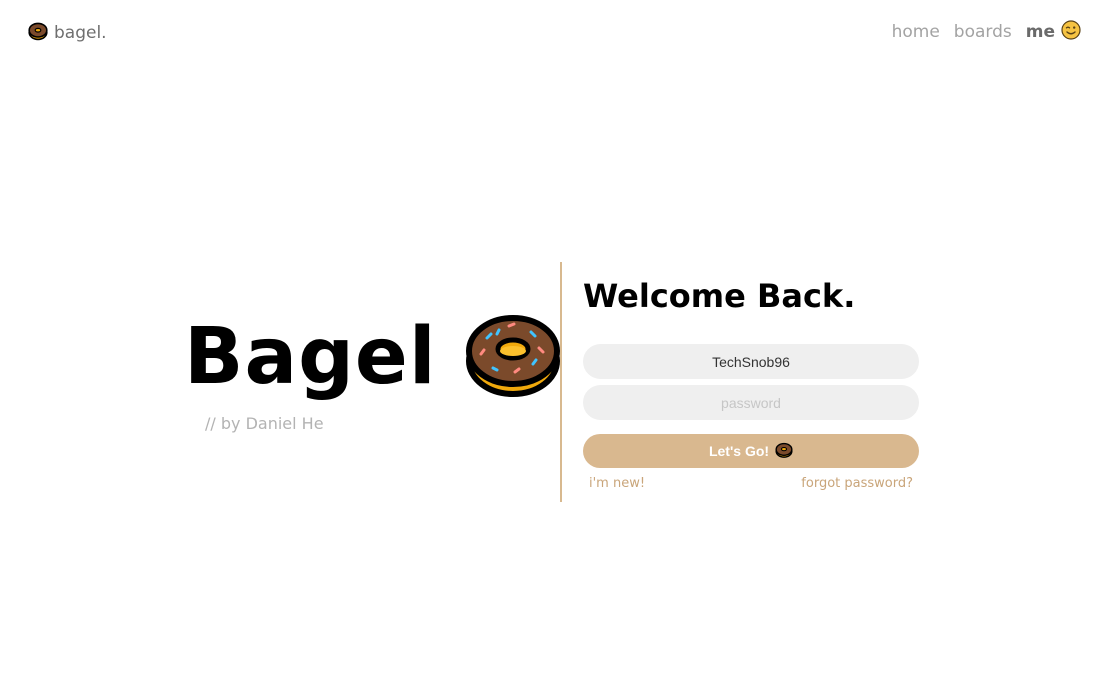  I want to click on hero-title: Bagel, so click(372, 357).